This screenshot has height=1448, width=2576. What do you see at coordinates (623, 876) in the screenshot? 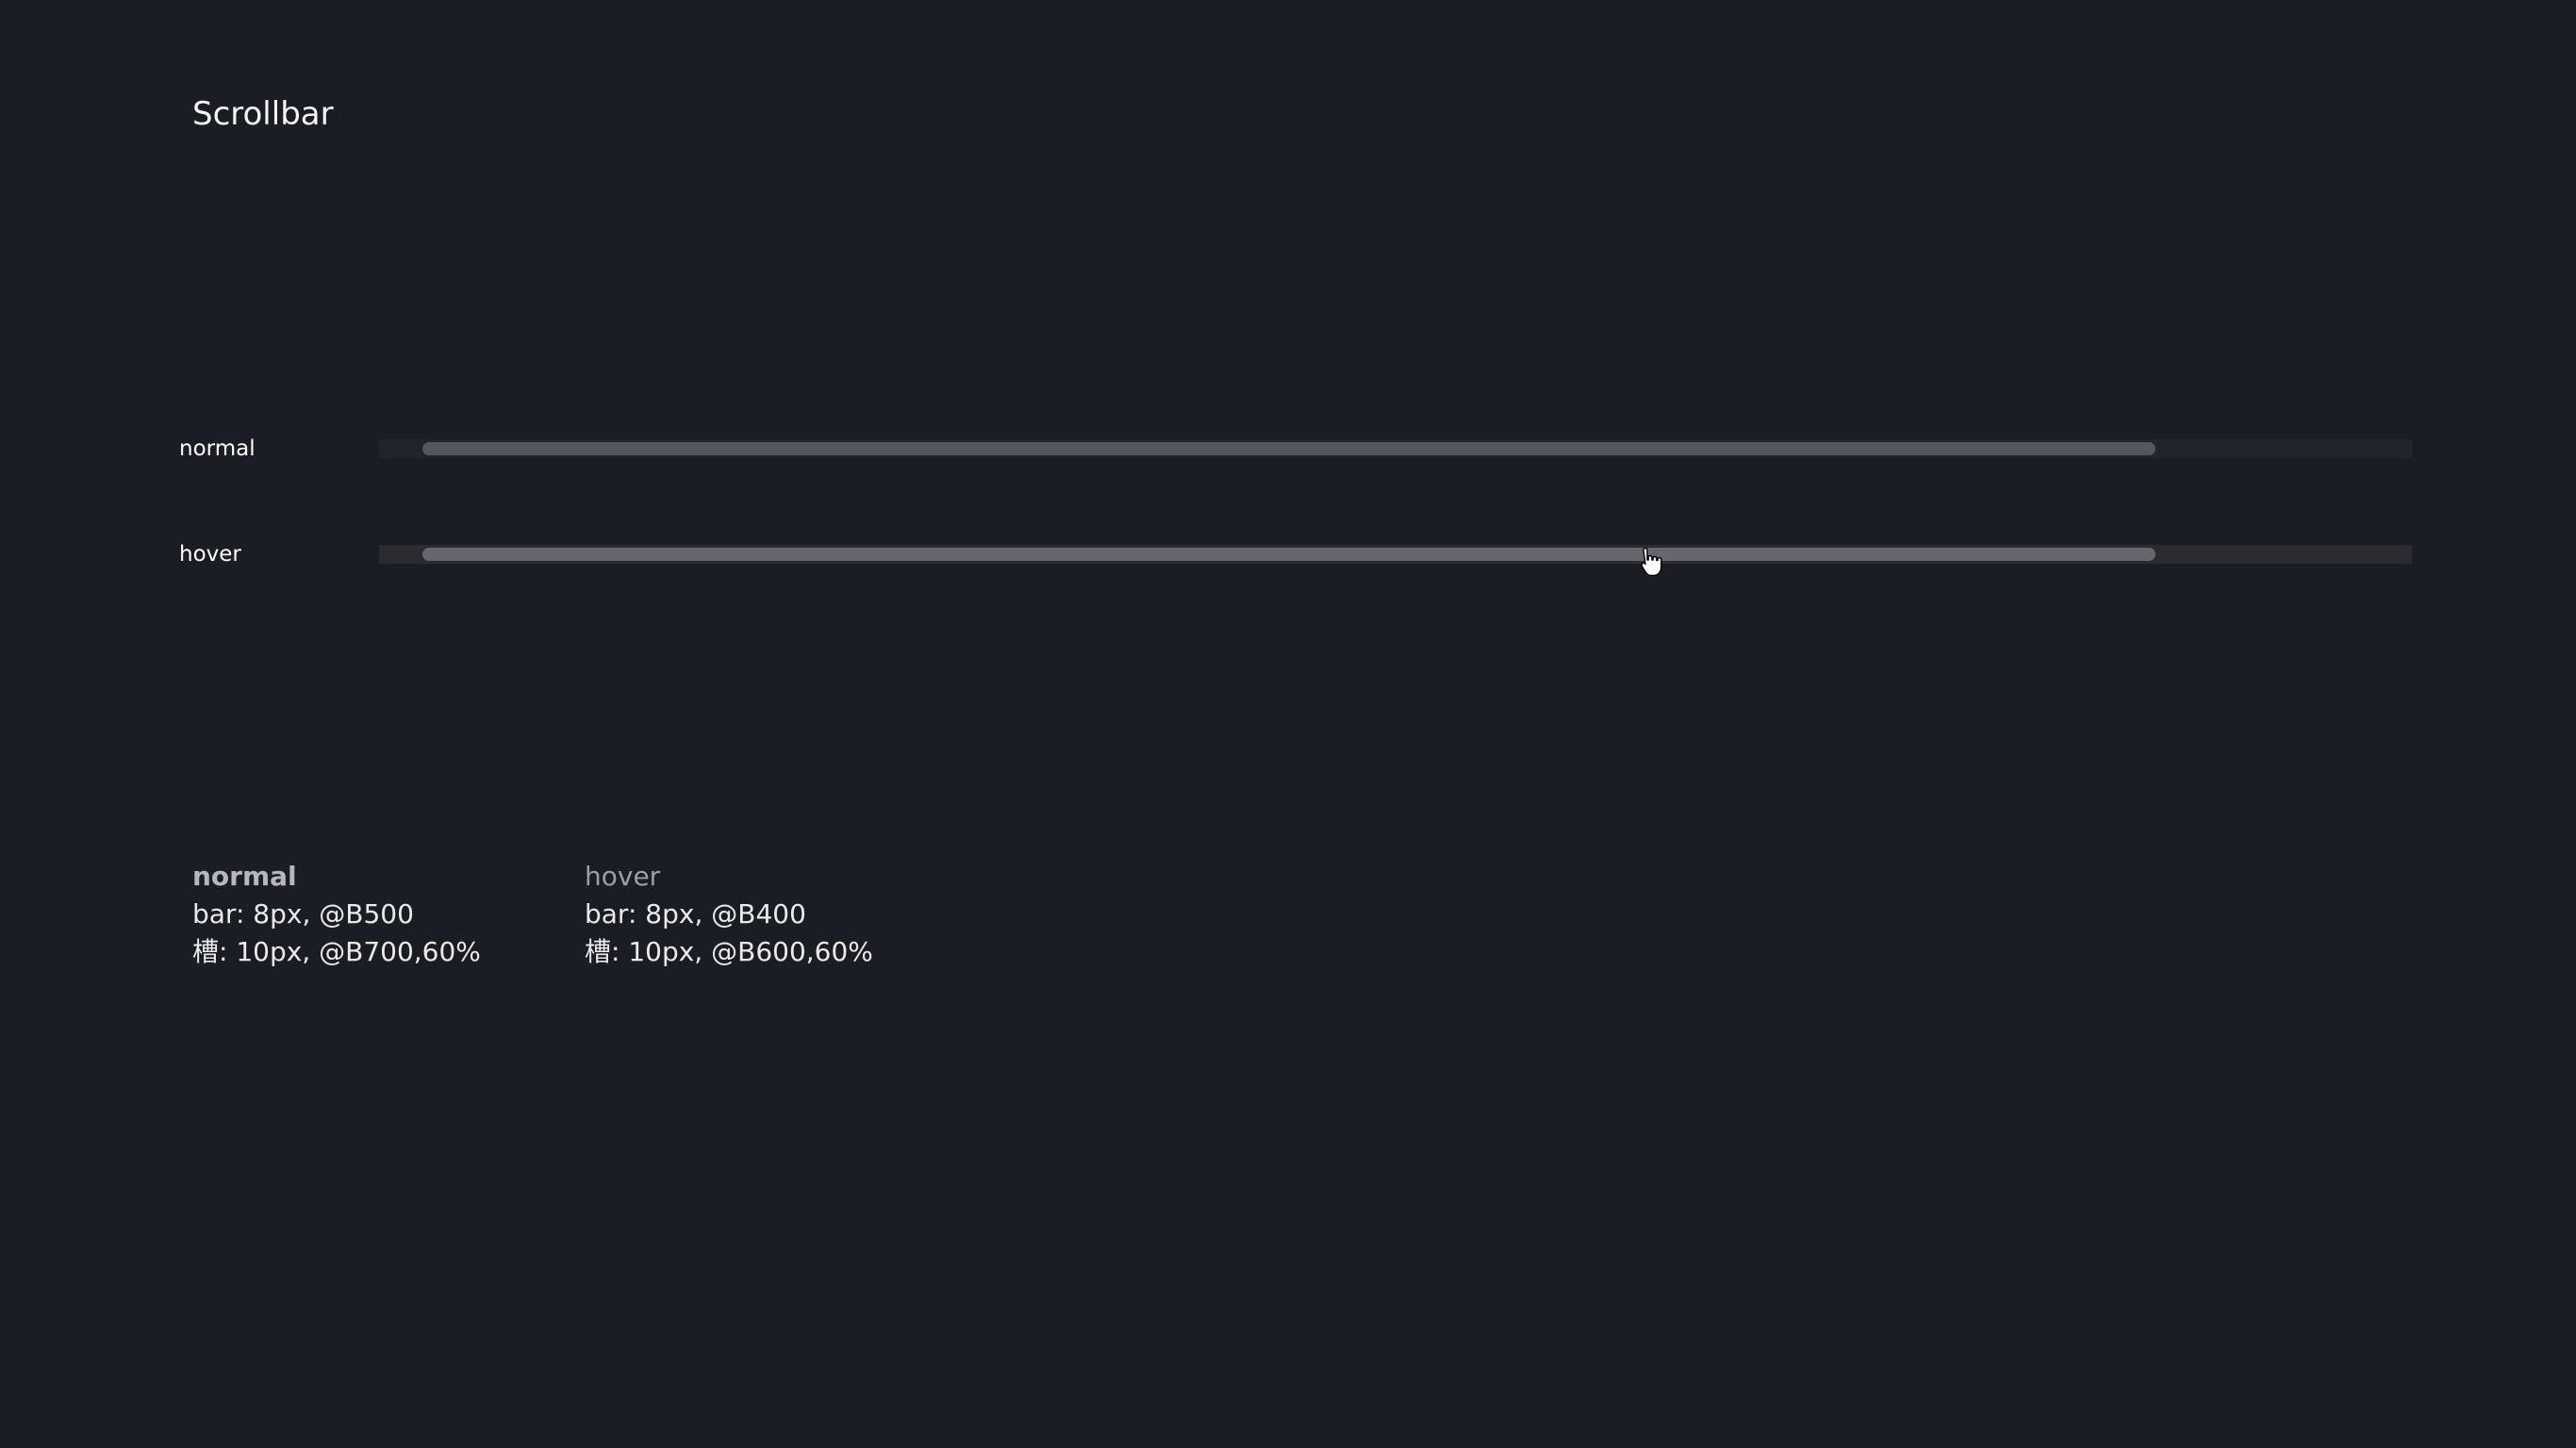
I see `hover-spec-heading: hover` at bounding box center [623, 876].